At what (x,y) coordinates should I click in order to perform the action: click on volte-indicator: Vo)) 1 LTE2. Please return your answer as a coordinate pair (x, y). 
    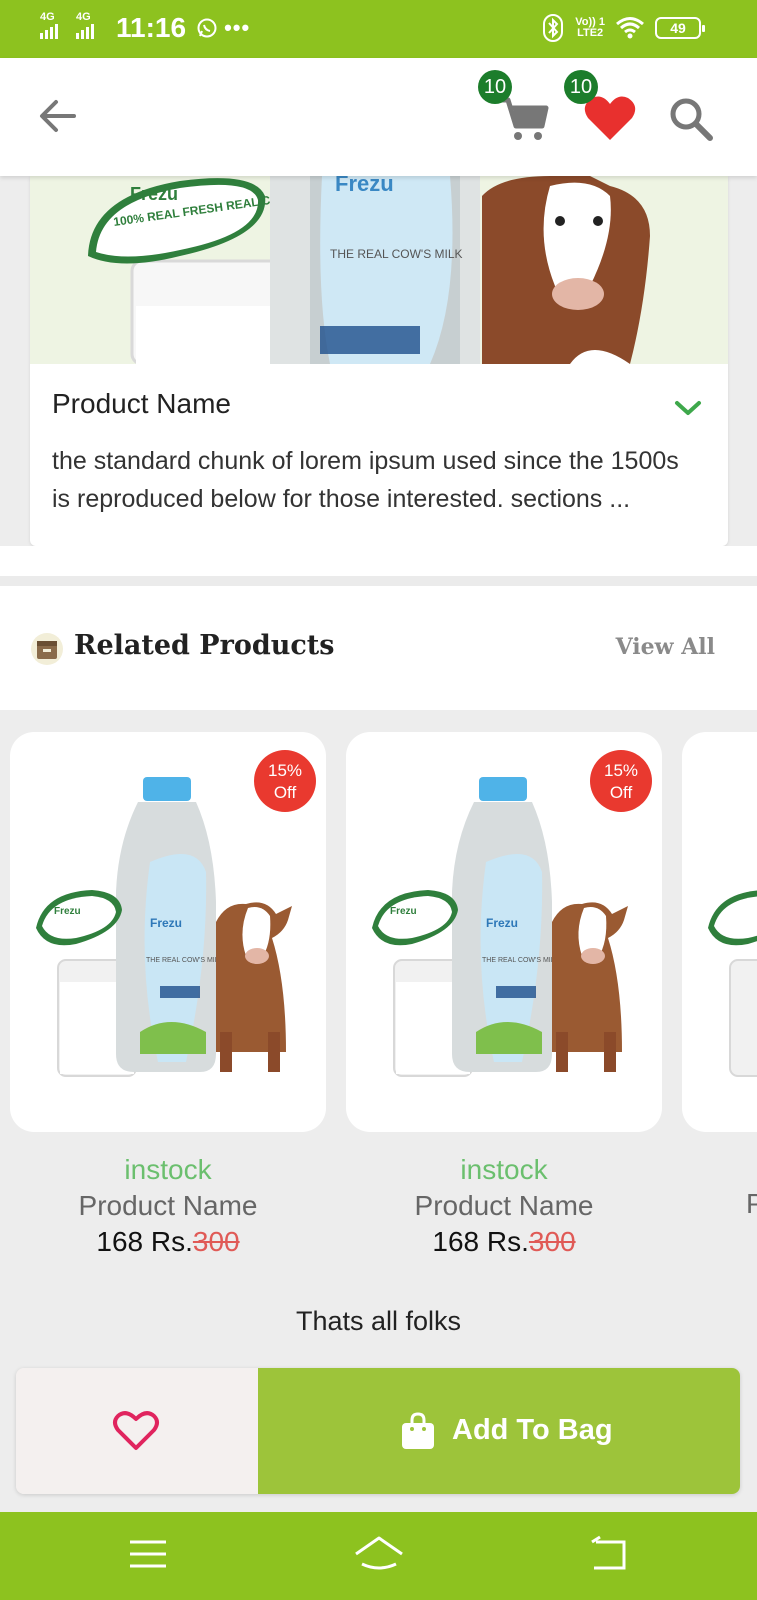
    Looking at the image, I should click on (590, 28).